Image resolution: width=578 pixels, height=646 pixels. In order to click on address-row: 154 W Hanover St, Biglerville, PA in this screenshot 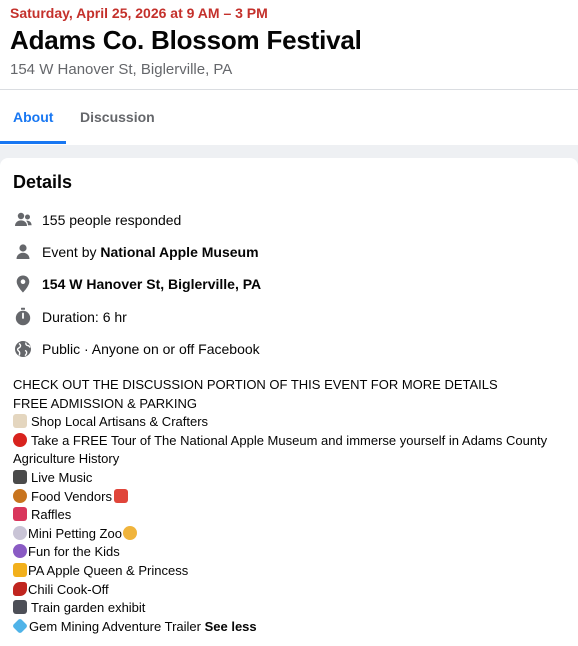, I will do `click(293, 284)`.